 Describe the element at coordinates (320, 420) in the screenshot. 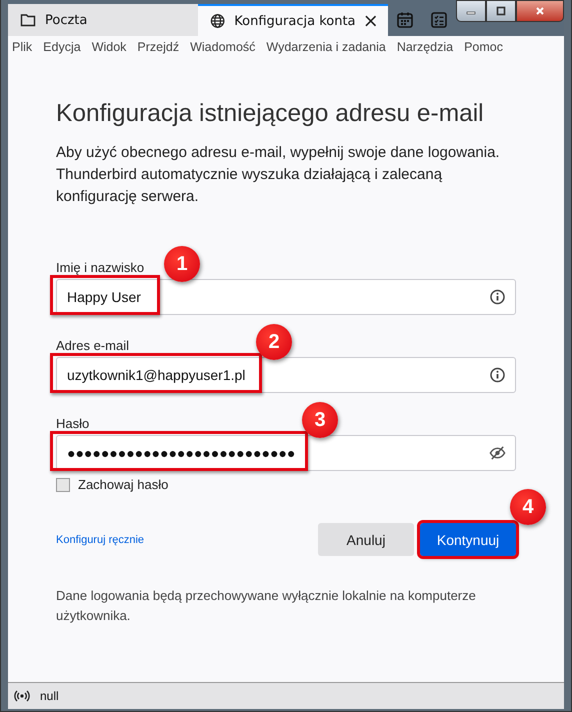

I see `step-number-badge: 3` at that location.